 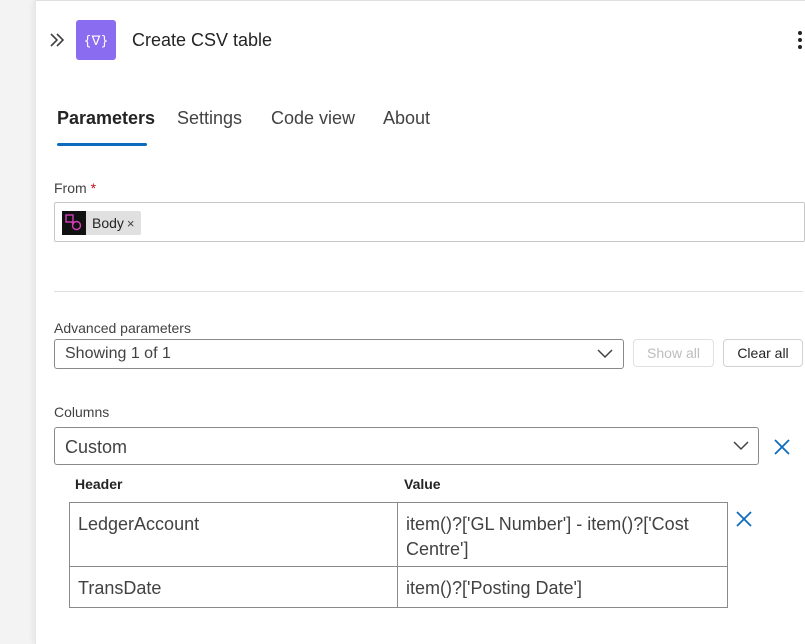 I want to click on collapse-panel-icon, so click(x=58, y=40).